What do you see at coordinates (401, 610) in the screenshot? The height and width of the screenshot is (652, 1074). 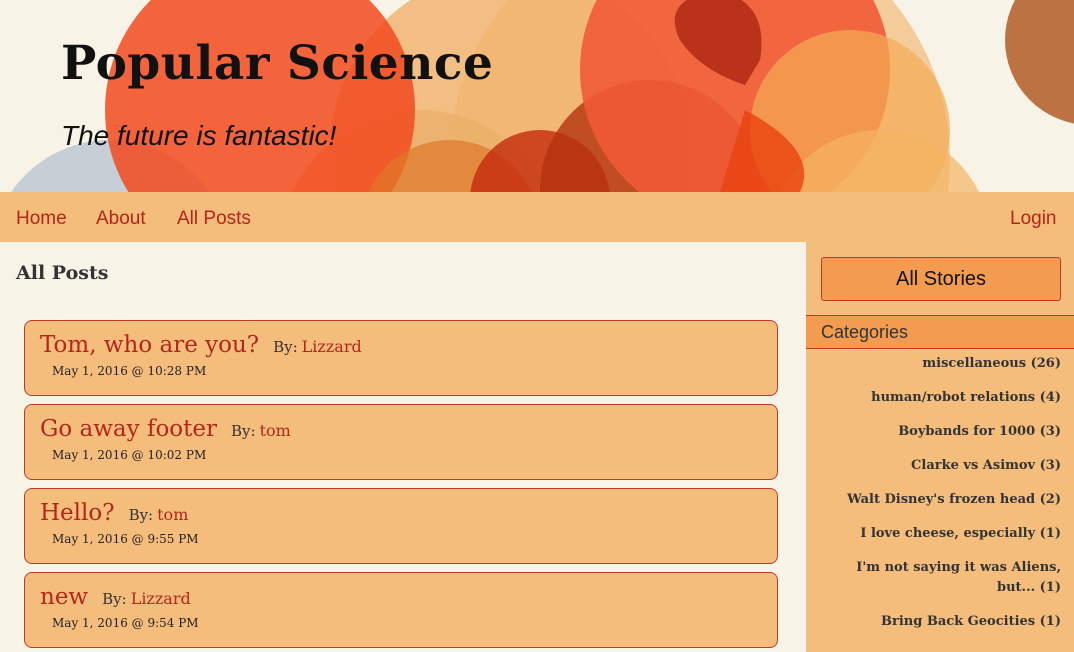 I see `post-card: new By: Lizzard May 1, 2016 @ 9:54 PM` at bounding box center [401, 610].